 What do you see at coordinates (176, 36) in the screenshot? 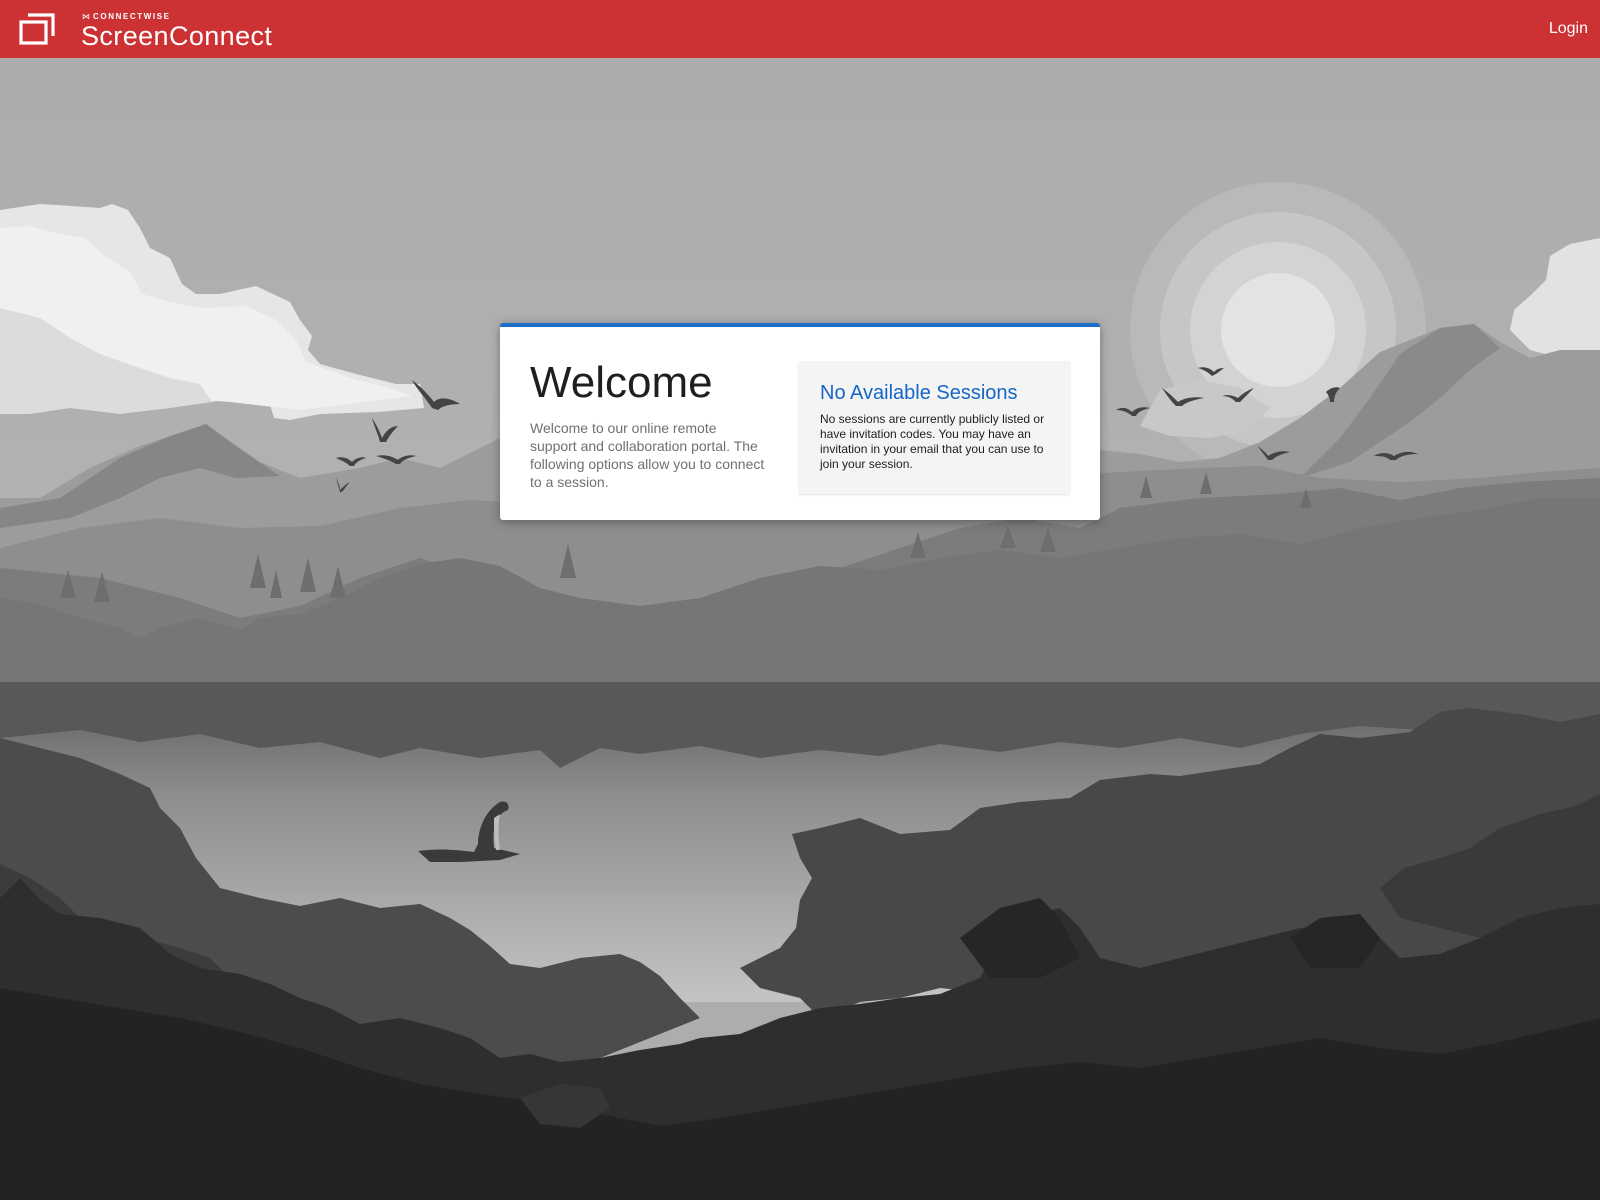
I see `brand-name: ScreenConnect` at bounding box center [176, 36].